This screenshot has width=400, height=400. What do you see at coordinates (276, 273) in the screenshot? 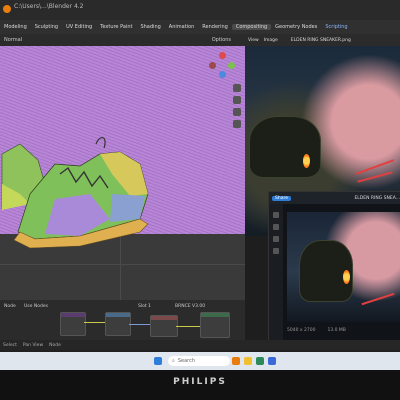
I see `photo-sidebar` at bounding box center [276, 273].